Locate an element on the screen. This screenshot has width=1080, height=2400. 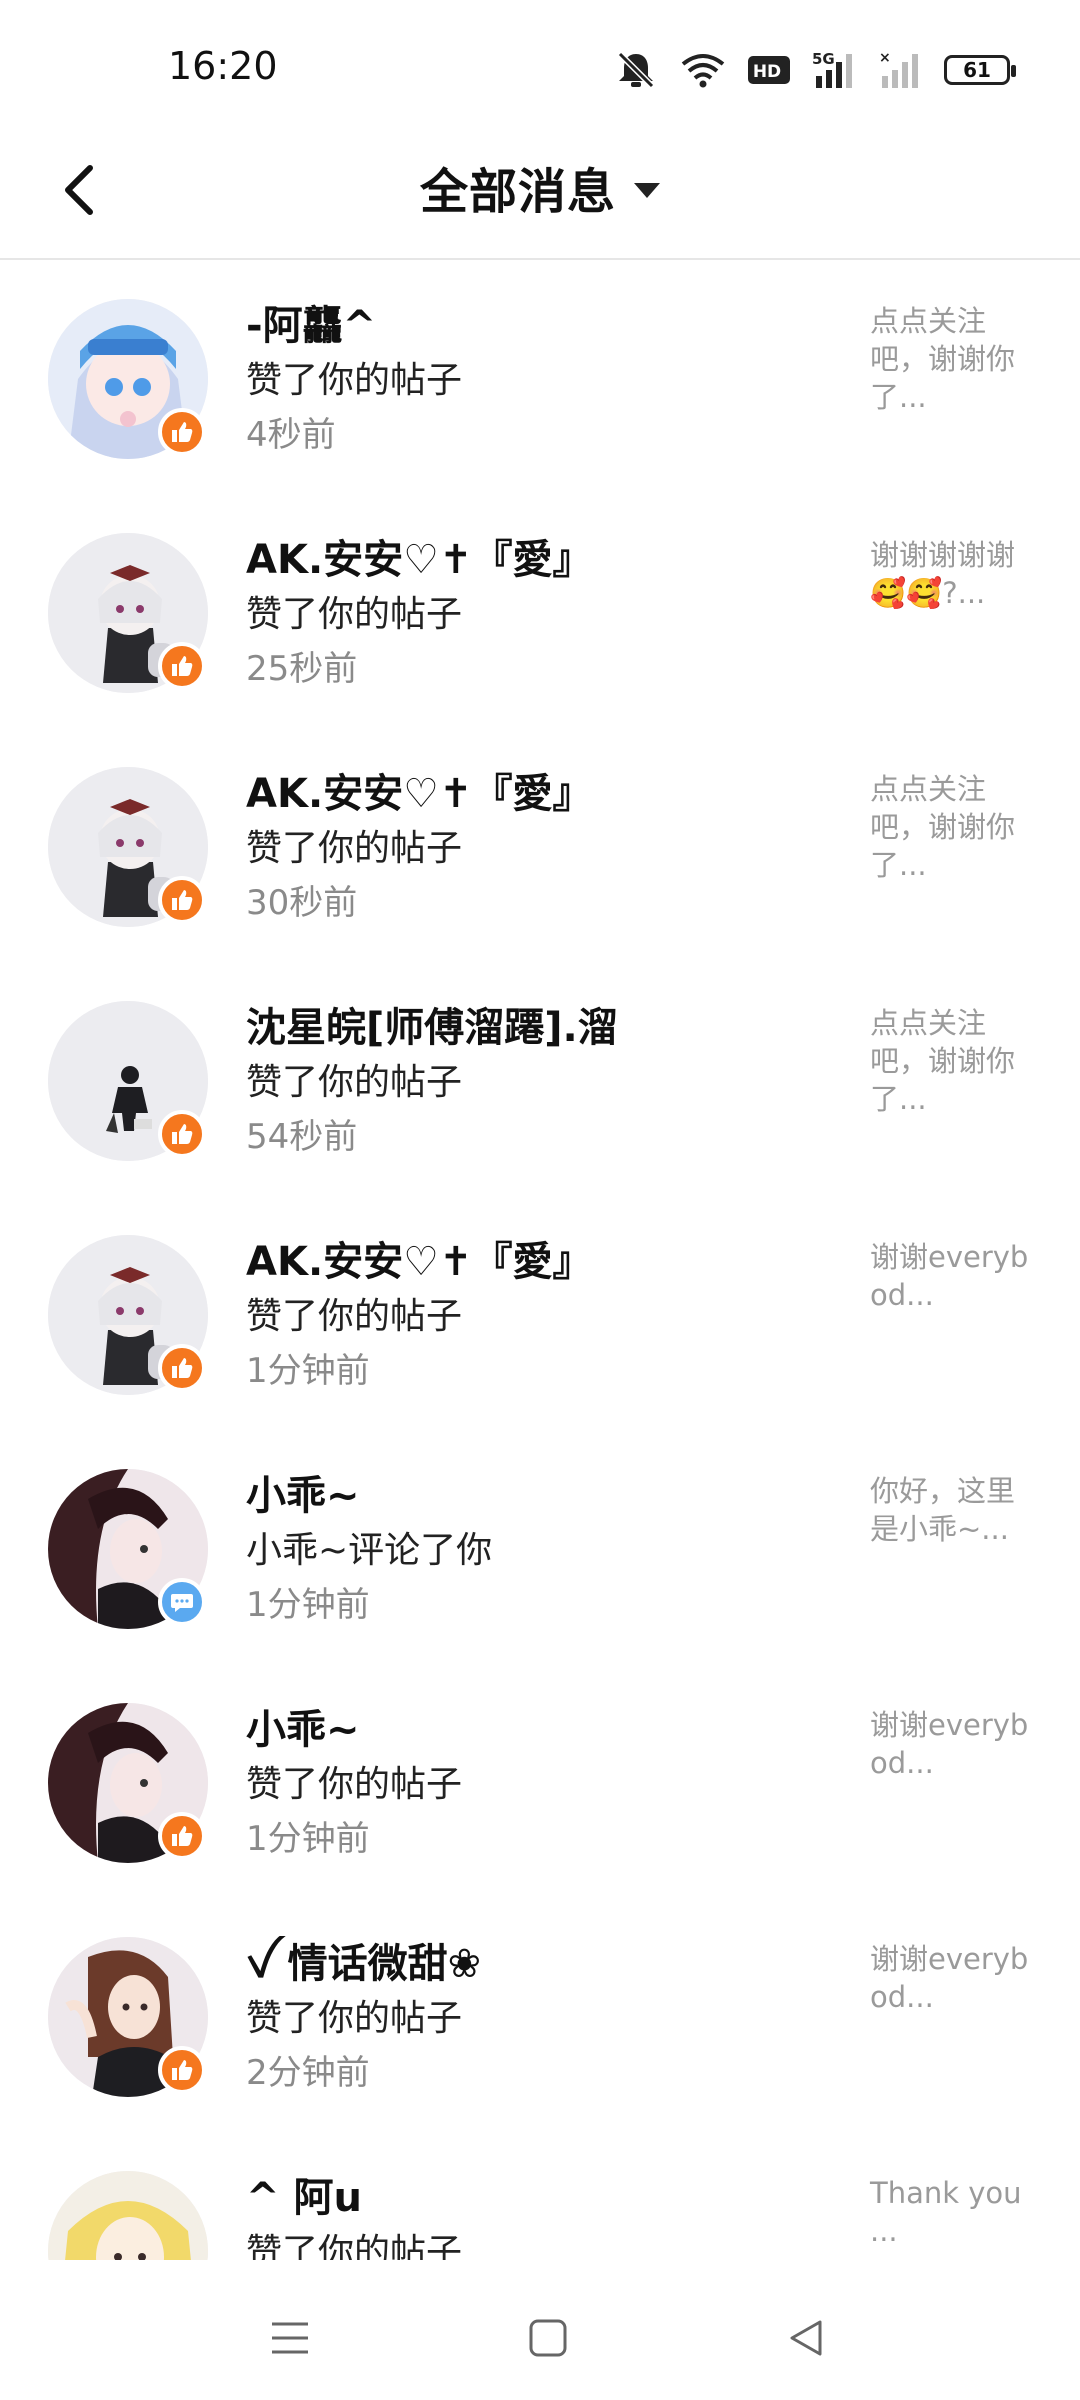
network-label: 5G is located at coordinates (823, 59).